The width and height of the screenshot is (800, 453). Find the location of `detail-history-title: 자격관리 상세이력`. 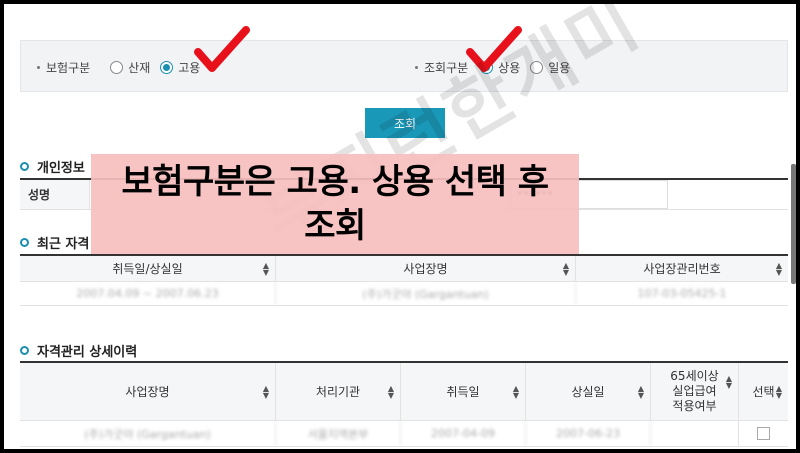

detail-history-title: 자격관리 상세이력 is located at coordinates (78, 350).